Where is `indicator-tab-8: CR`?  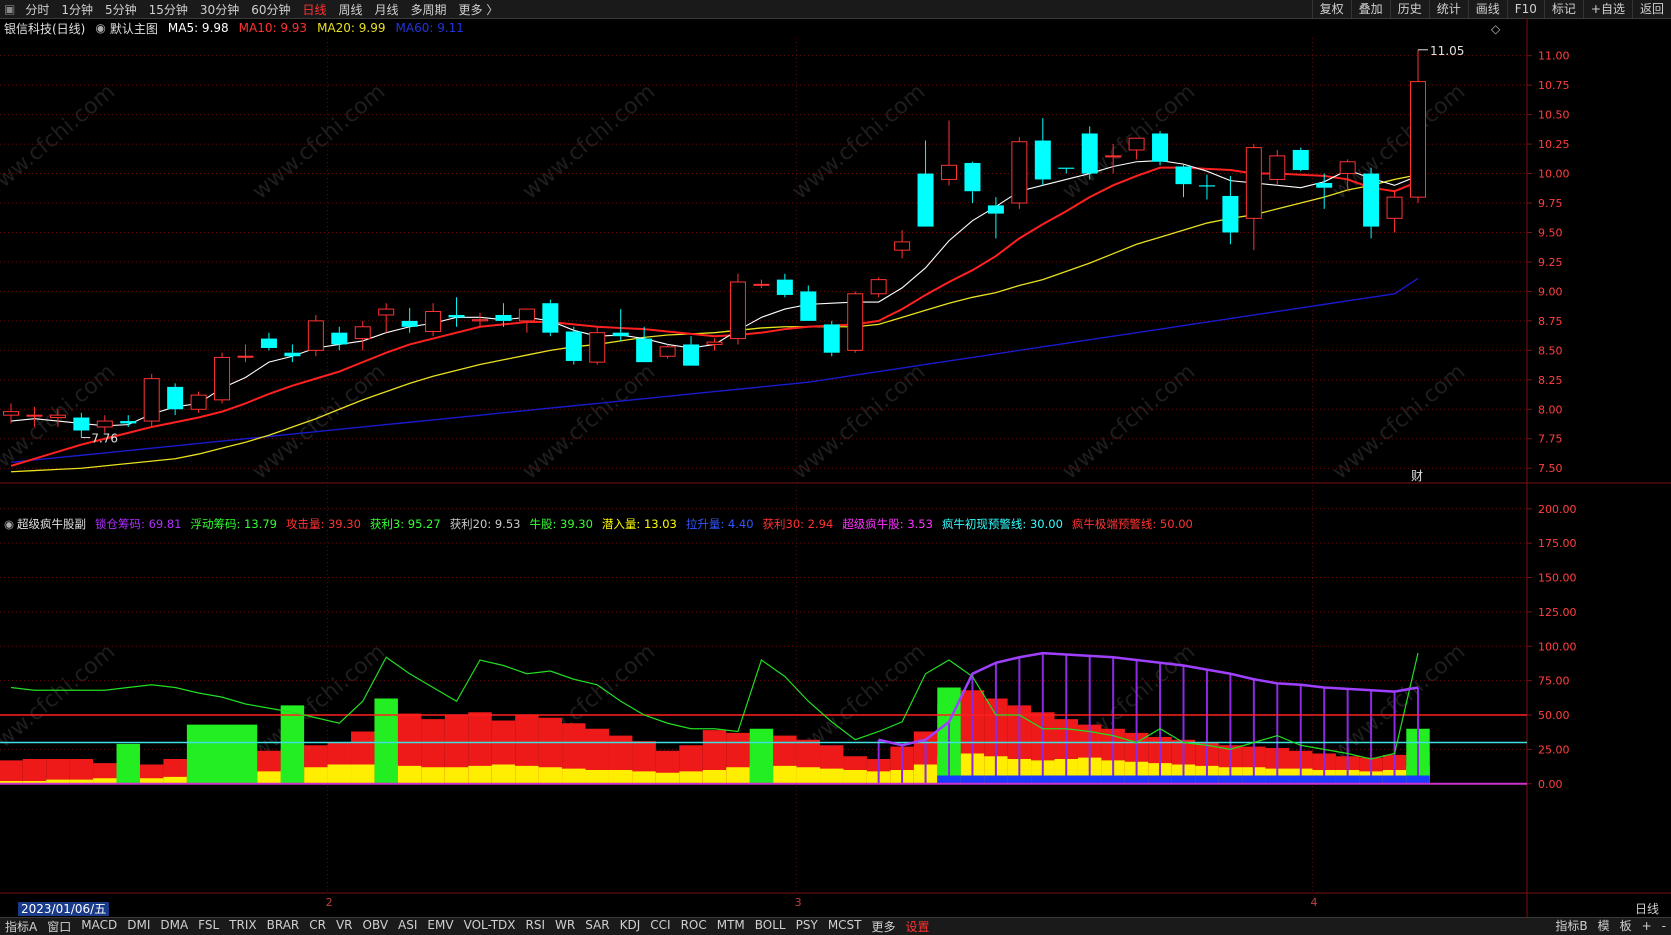
indicator-tab-8: CR is located at coordinates (317, 926).